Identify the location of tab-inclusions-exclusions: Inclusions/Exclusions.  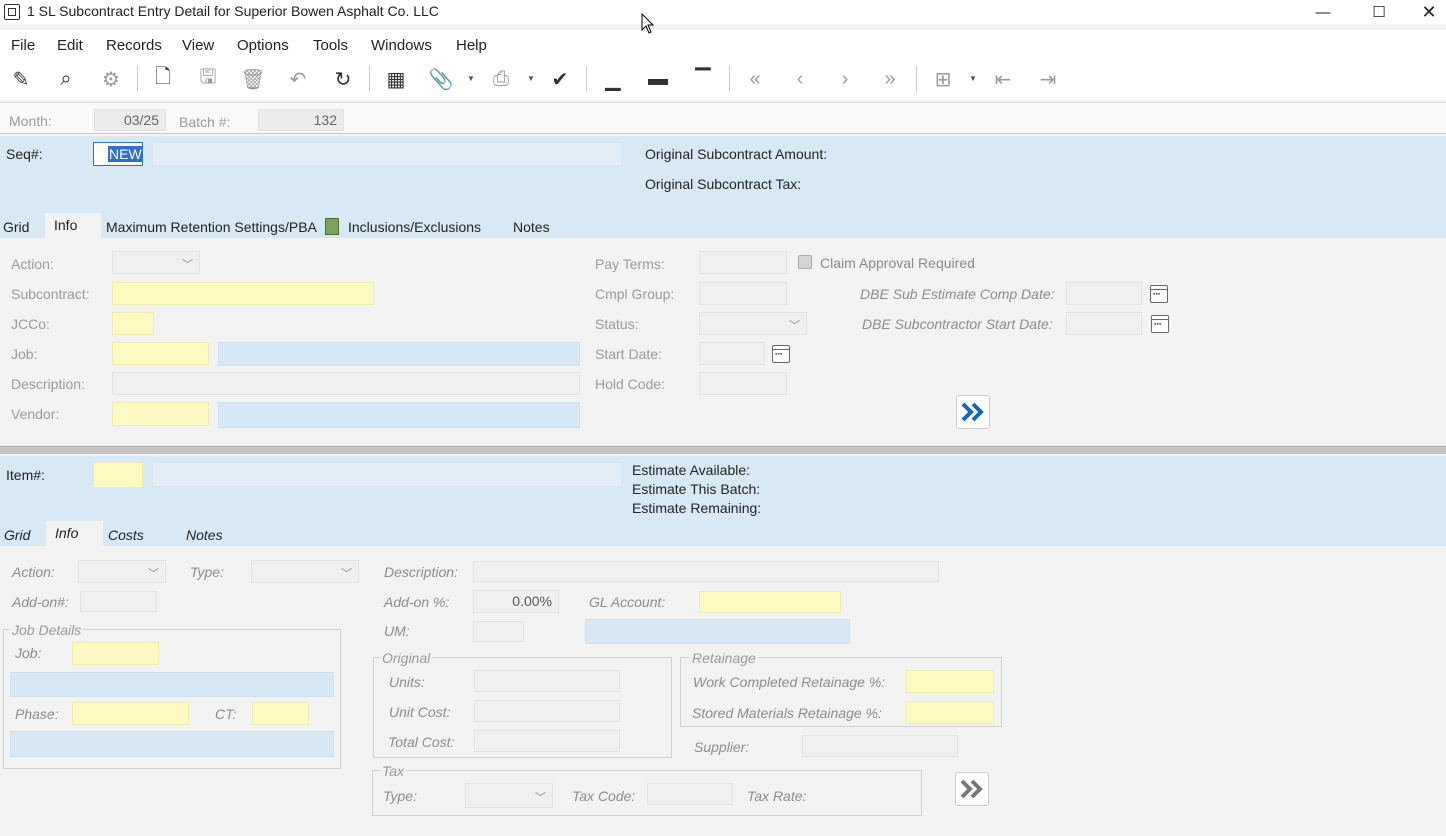
(414, 227).